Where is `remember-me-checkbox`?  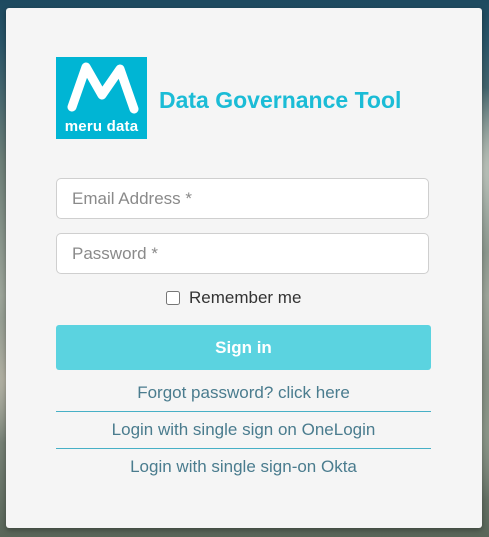
remember-me-checkbox is located at coordinates (173, 298).